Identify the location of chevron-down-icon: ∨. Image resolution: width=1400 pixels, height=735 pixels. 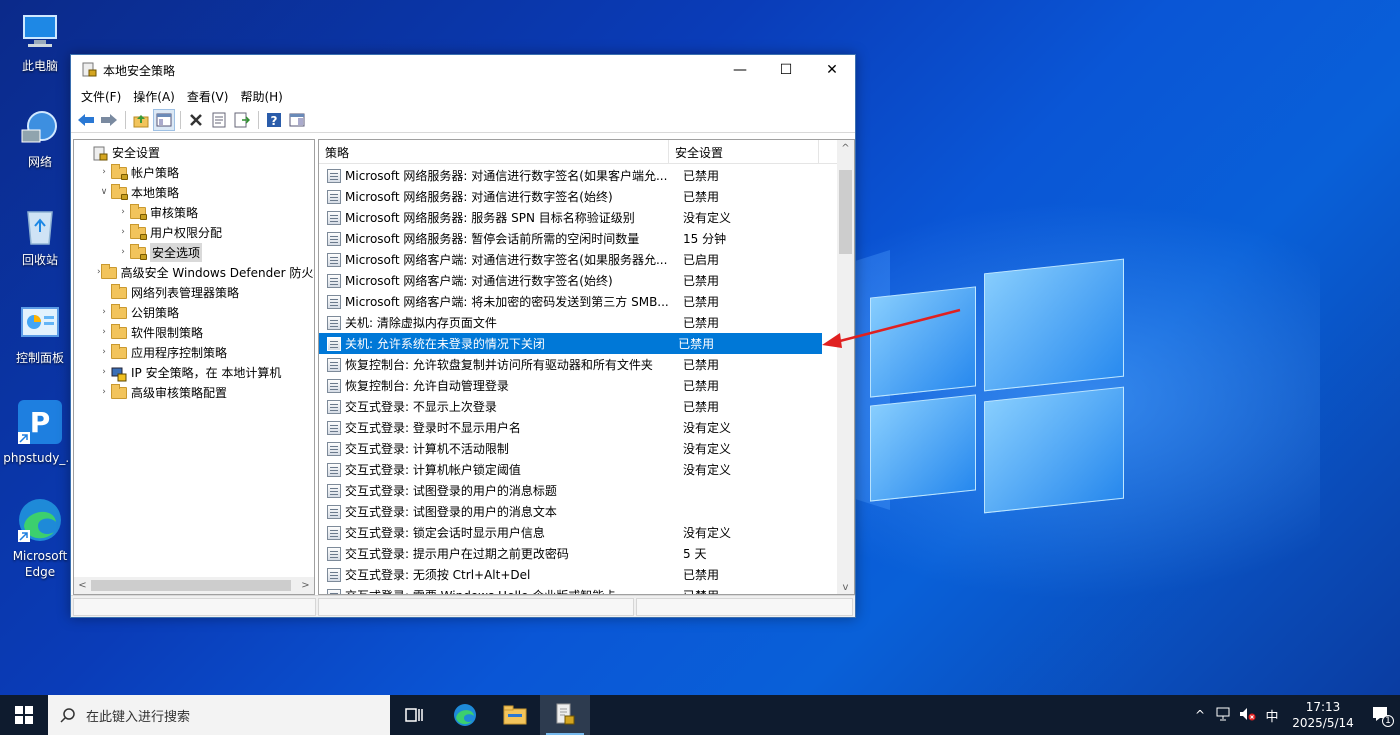
(104, 192).